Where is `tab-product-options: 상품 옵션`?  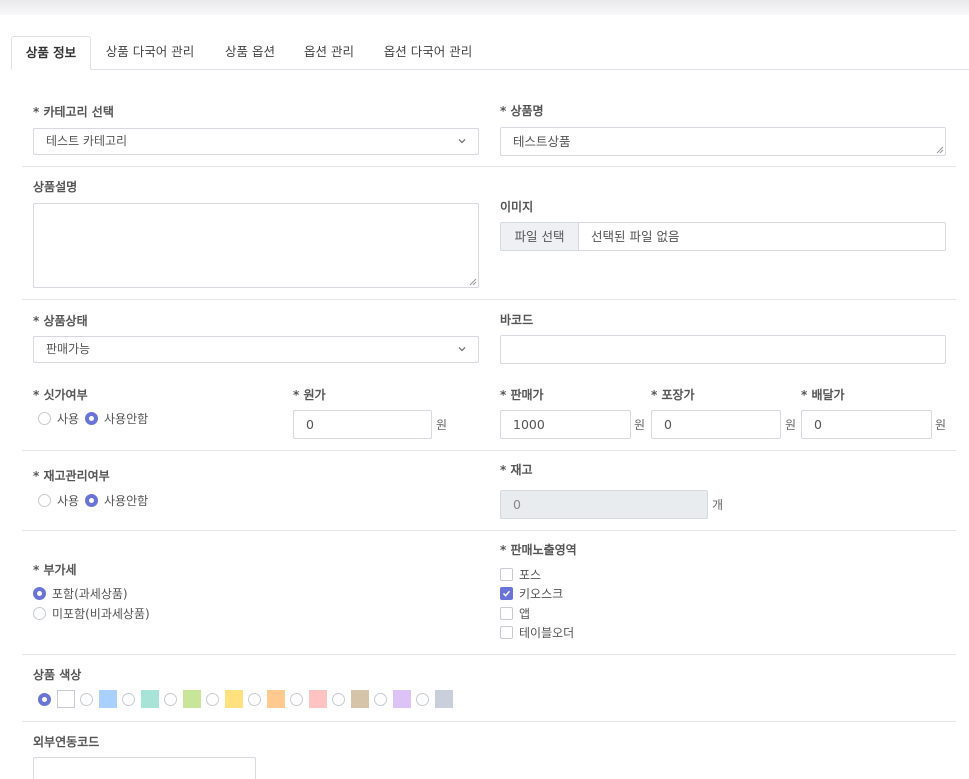
tab-product-options: 상품 옵션 is located at coordinates (250, 53).